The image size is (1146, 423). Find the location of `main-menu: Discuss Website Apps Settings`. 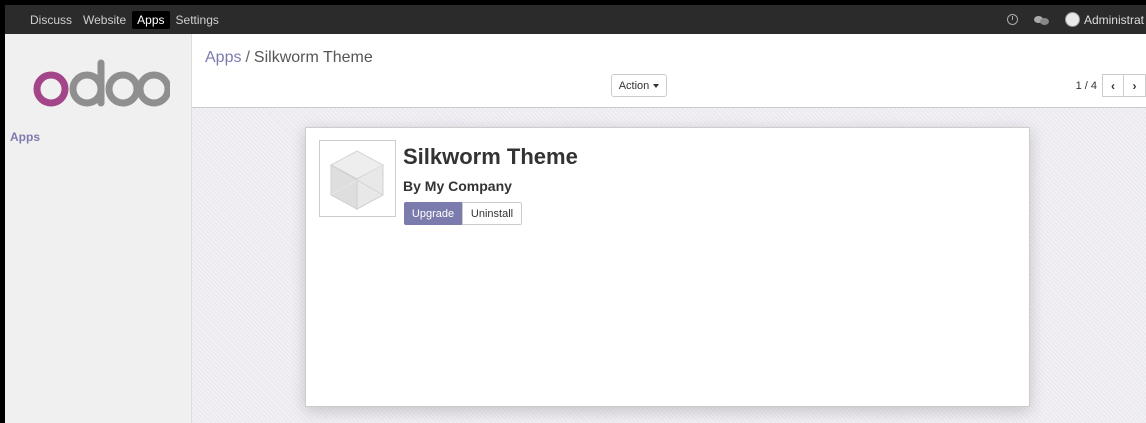

main-menu: Discuss Website Apps Settings is located at coordinates (125, 19).